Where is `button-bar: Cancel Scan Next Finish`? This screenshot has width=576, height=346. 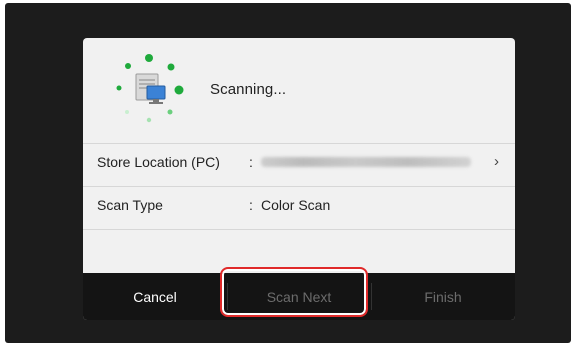
button-bar: Cancel Scan Next Finish is located at coordinates (299, 296).